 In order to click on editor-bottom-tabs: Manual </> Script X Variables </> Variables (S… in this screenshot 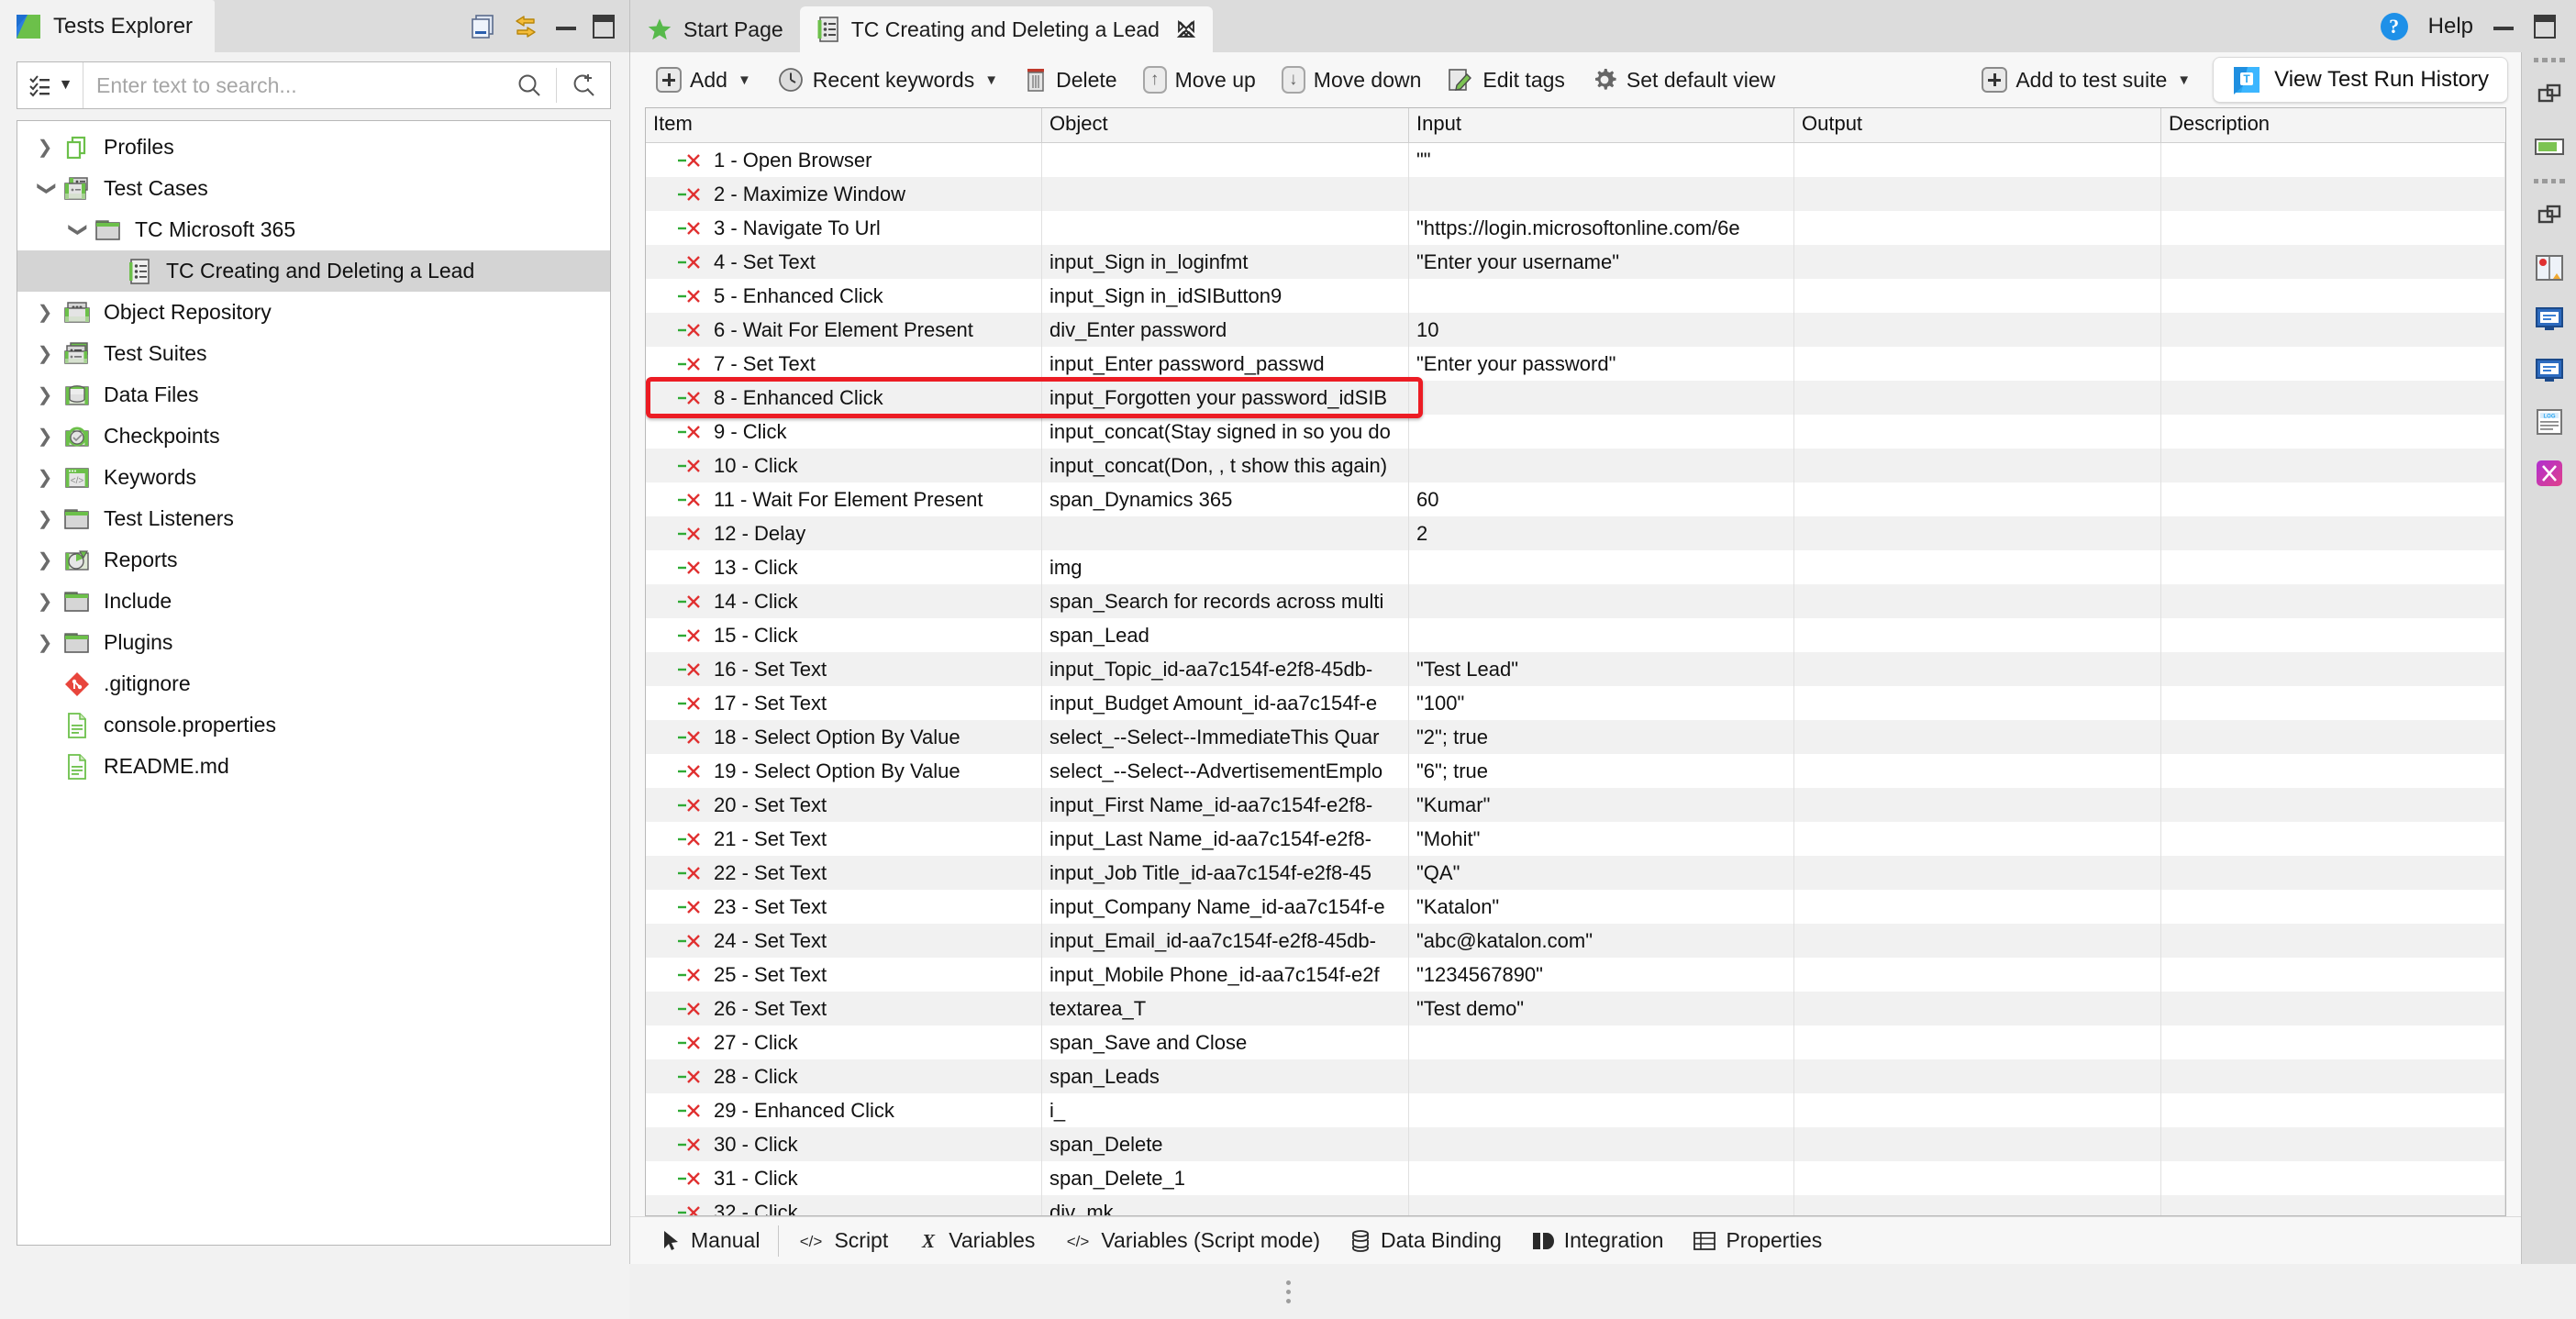, I will do `click(1575, 1240)`.